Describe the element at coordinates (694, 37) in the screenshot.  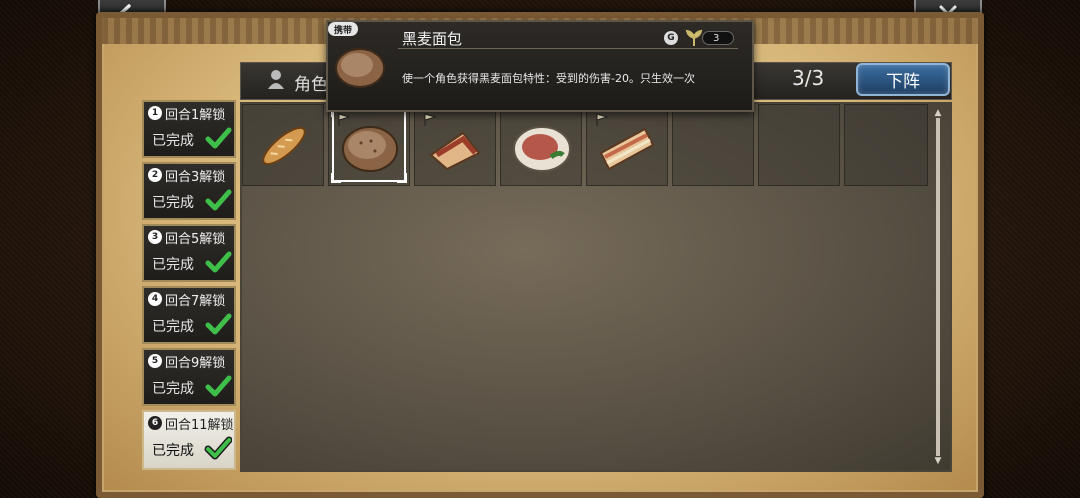
I see `herb-icon` at that location.